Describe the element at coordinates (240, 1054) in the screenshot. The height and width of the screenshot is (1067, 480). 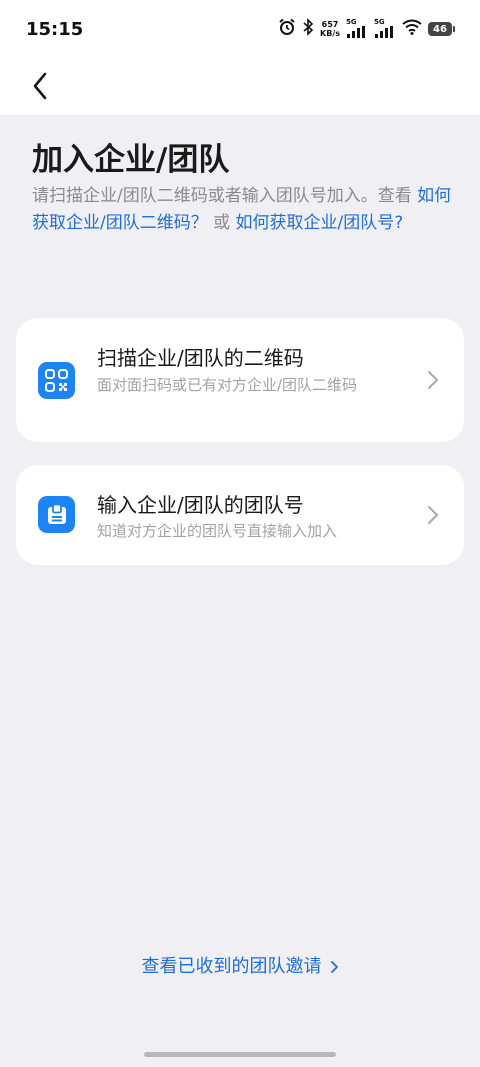
I see `home-indicator` at that location.